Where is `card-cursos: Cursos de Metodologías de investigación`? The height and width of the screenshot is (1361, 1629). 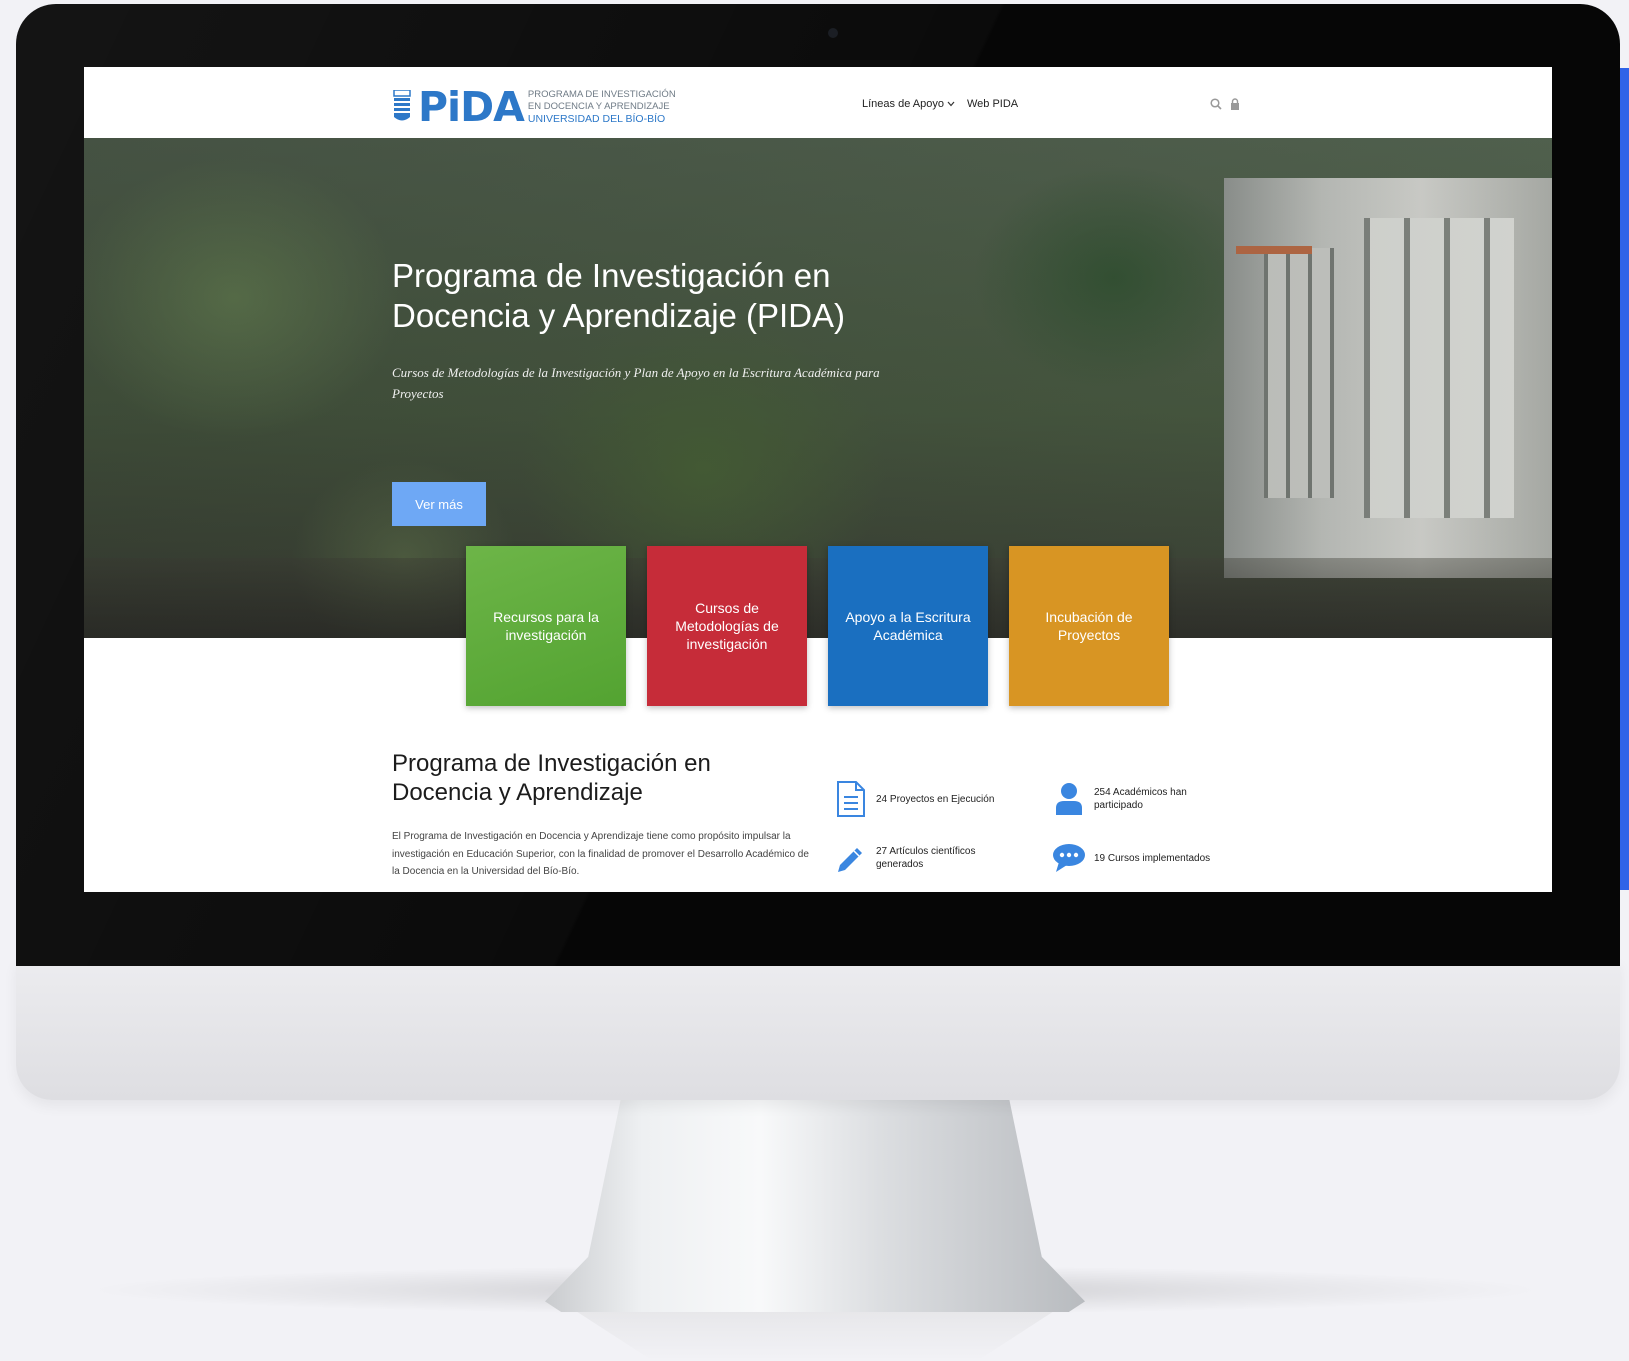
card-cursos: Cursos de Metodologías de investigación is located at coordinates (727, 626).